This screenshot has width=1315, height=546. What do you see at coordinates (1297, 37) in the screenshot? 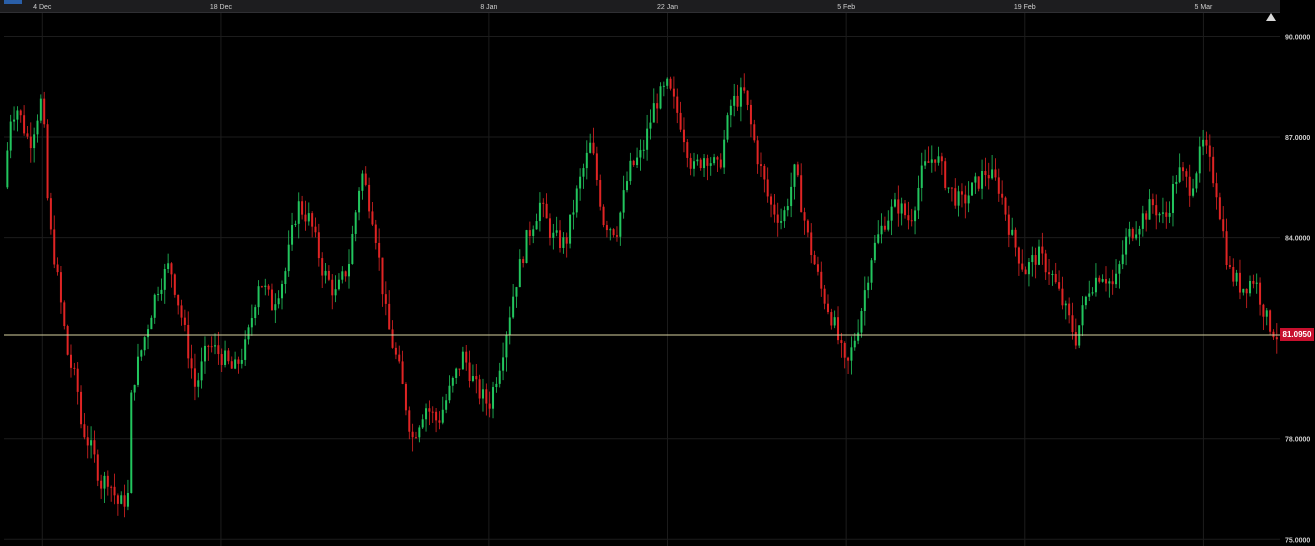
I see `y-tick-label: 90.0000` at bounding box center [1297, 37].